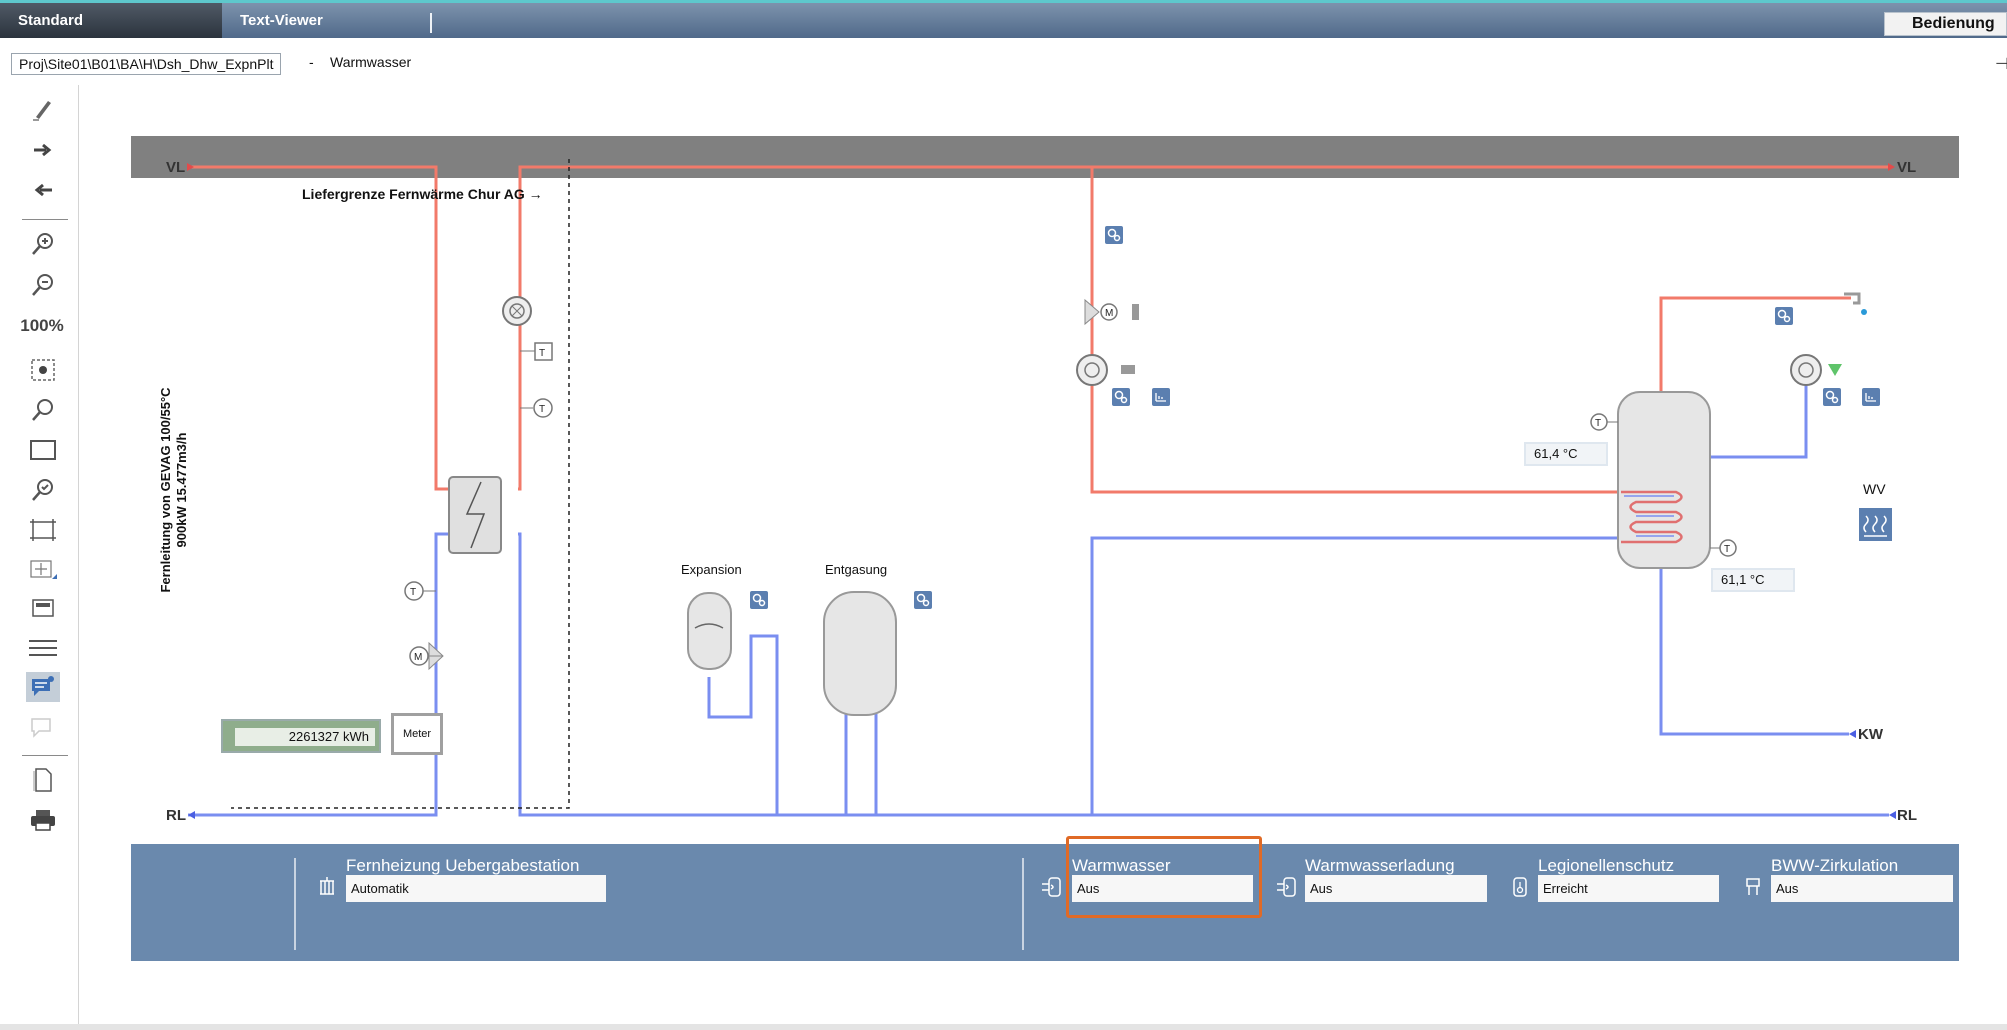 This screenshot has width=2007, height=1030. I want to click on fit-width-icon, so click(43, 608).